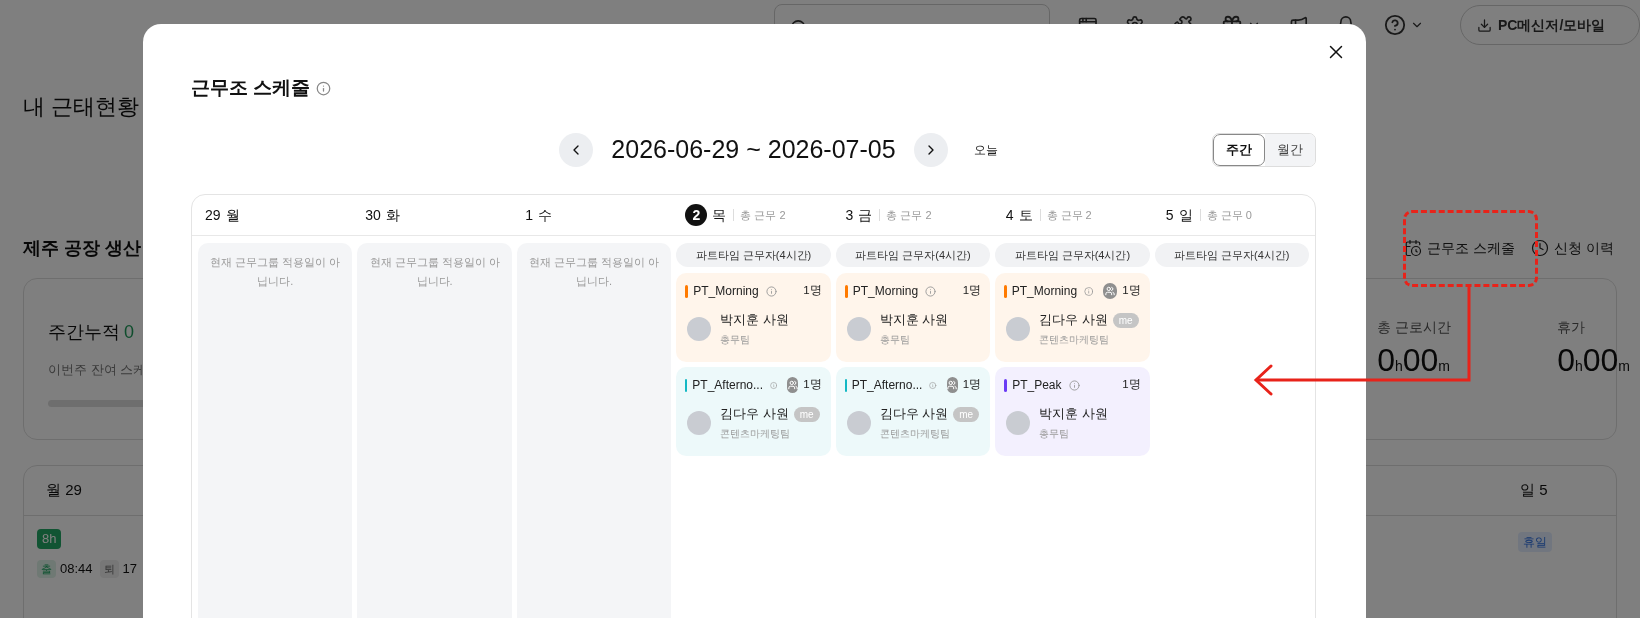  Describe the element at coordinates (1540, 248) in the screenshot. I see `clock-icon` at that location.